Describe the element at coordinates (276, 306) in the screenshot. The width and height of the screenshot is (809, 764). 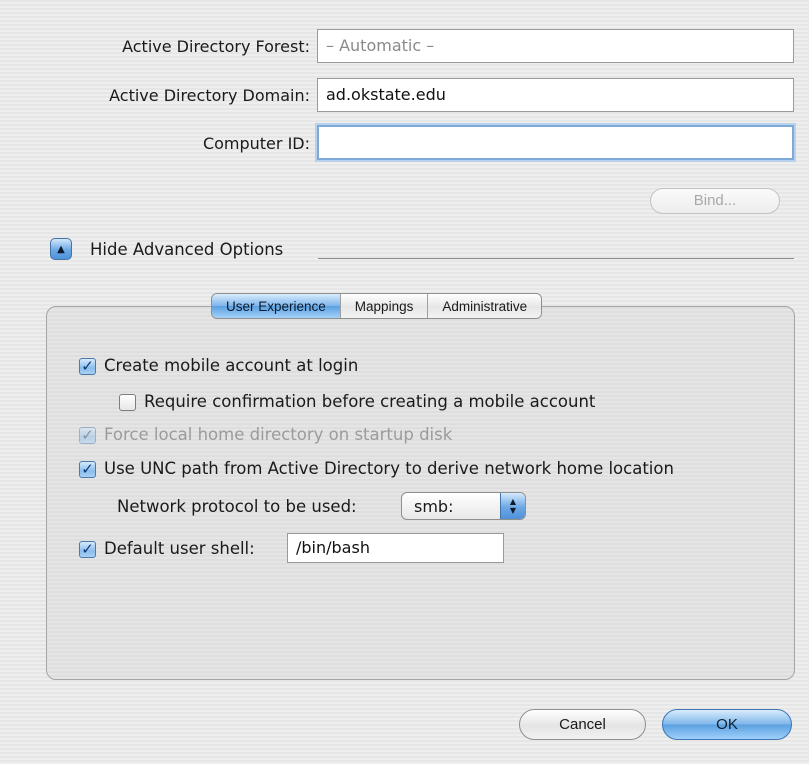
I see `tab-user-experience: User Experience` at that location.